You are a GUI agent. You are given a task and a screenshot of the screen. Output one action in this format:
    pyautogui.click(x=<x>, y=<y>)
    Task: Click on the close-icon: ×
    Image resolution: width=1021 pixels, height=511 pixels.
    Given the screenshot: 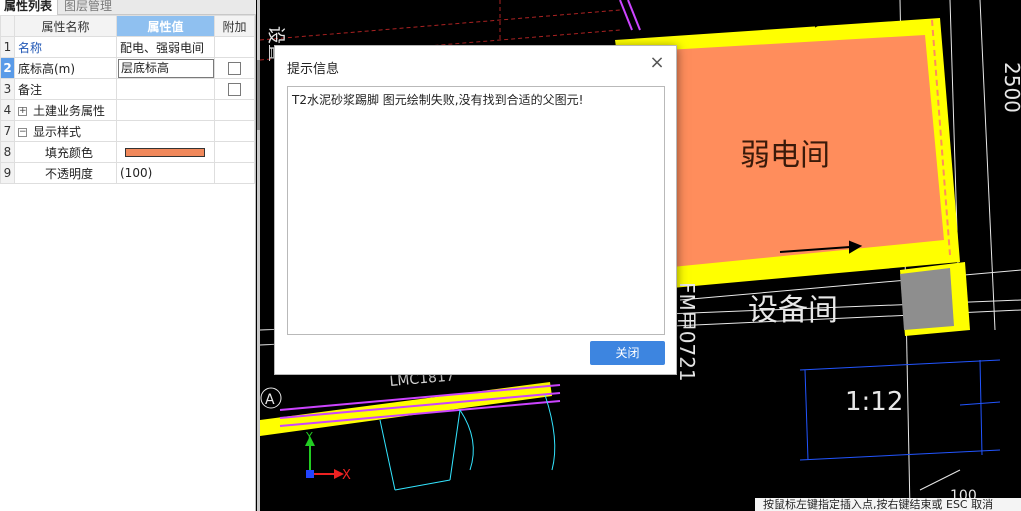 What is the action you would take?
    pyautogui.click(x=657, y=63)
    